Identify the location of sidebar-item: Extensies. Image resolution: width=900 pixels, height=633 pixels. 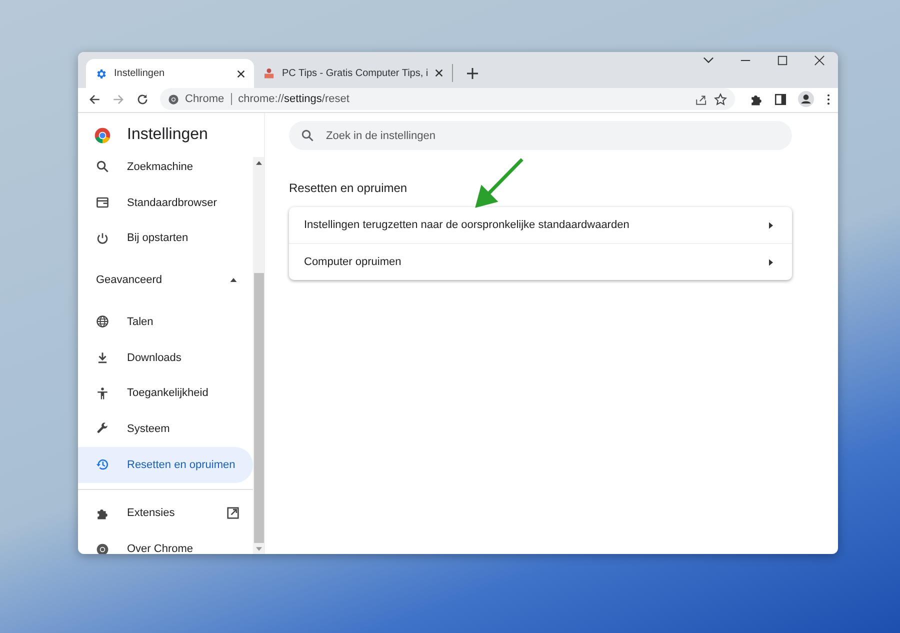
(165, 514).